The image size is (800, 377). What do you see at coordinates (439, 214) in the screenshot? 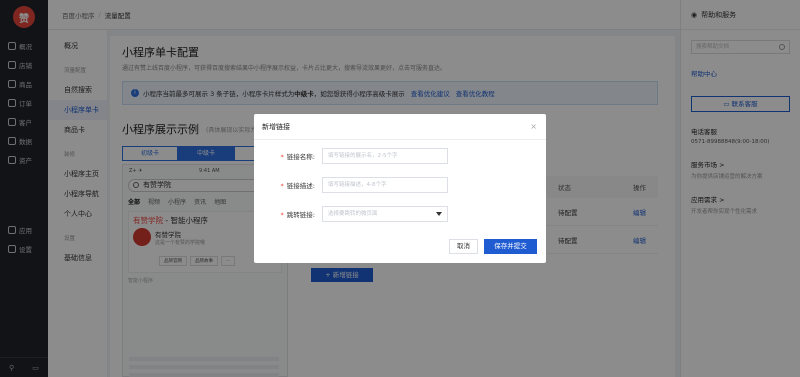
I see `caret-down-icon` at bounding box center [439, 214].